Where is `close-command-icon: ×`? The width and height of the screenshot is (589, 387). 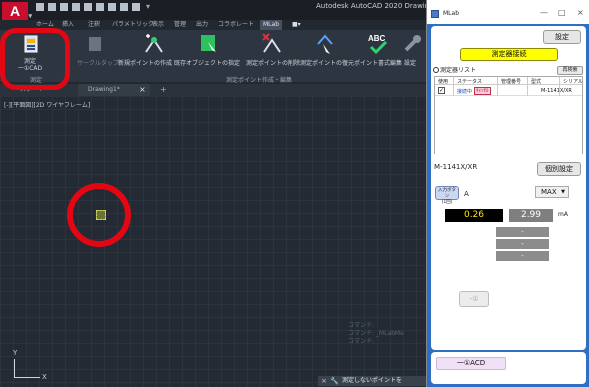
close-command-icon: × is located at coordinates (324, 381).